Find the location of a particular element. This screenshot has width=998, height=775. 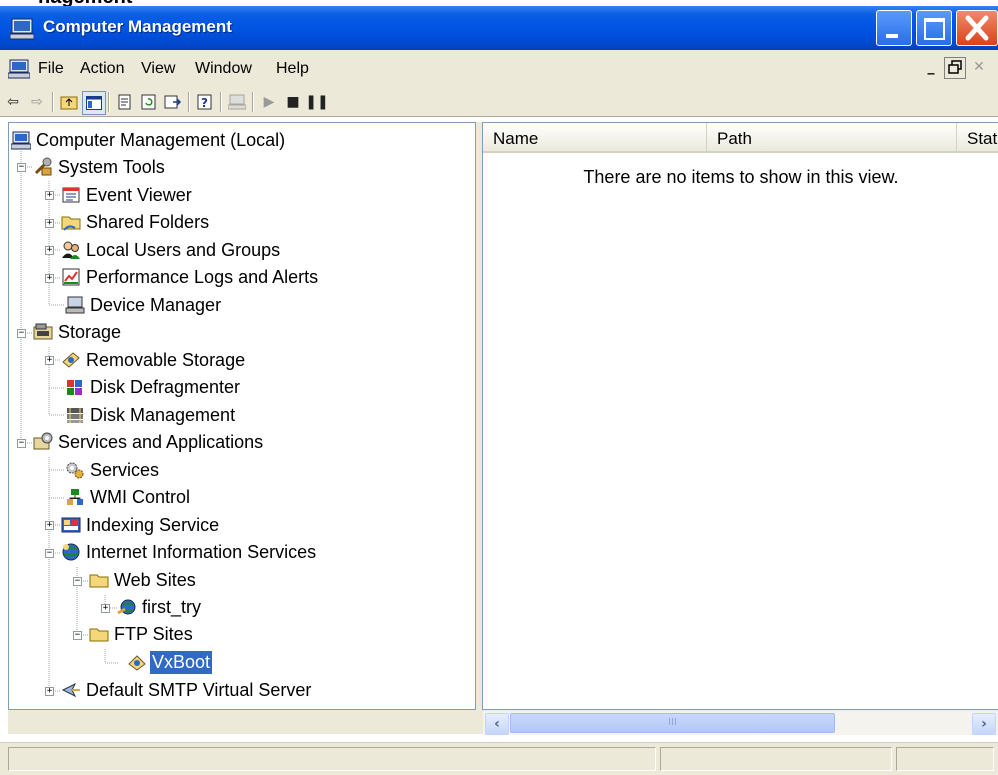

up-level-button is located at coordinates (69, 102).